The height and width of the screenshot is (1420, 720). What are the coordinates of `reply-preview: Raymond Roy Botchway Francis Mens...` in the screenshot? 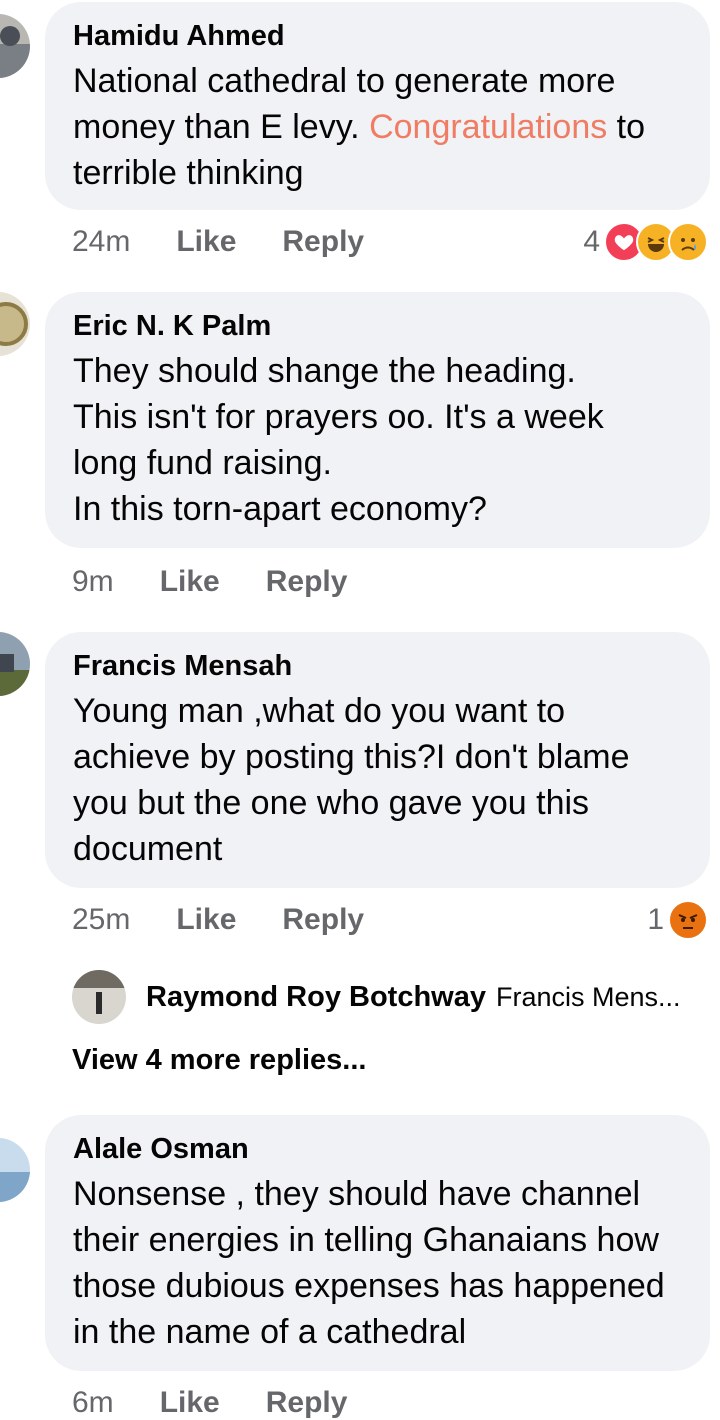 It's located at (376, 997).